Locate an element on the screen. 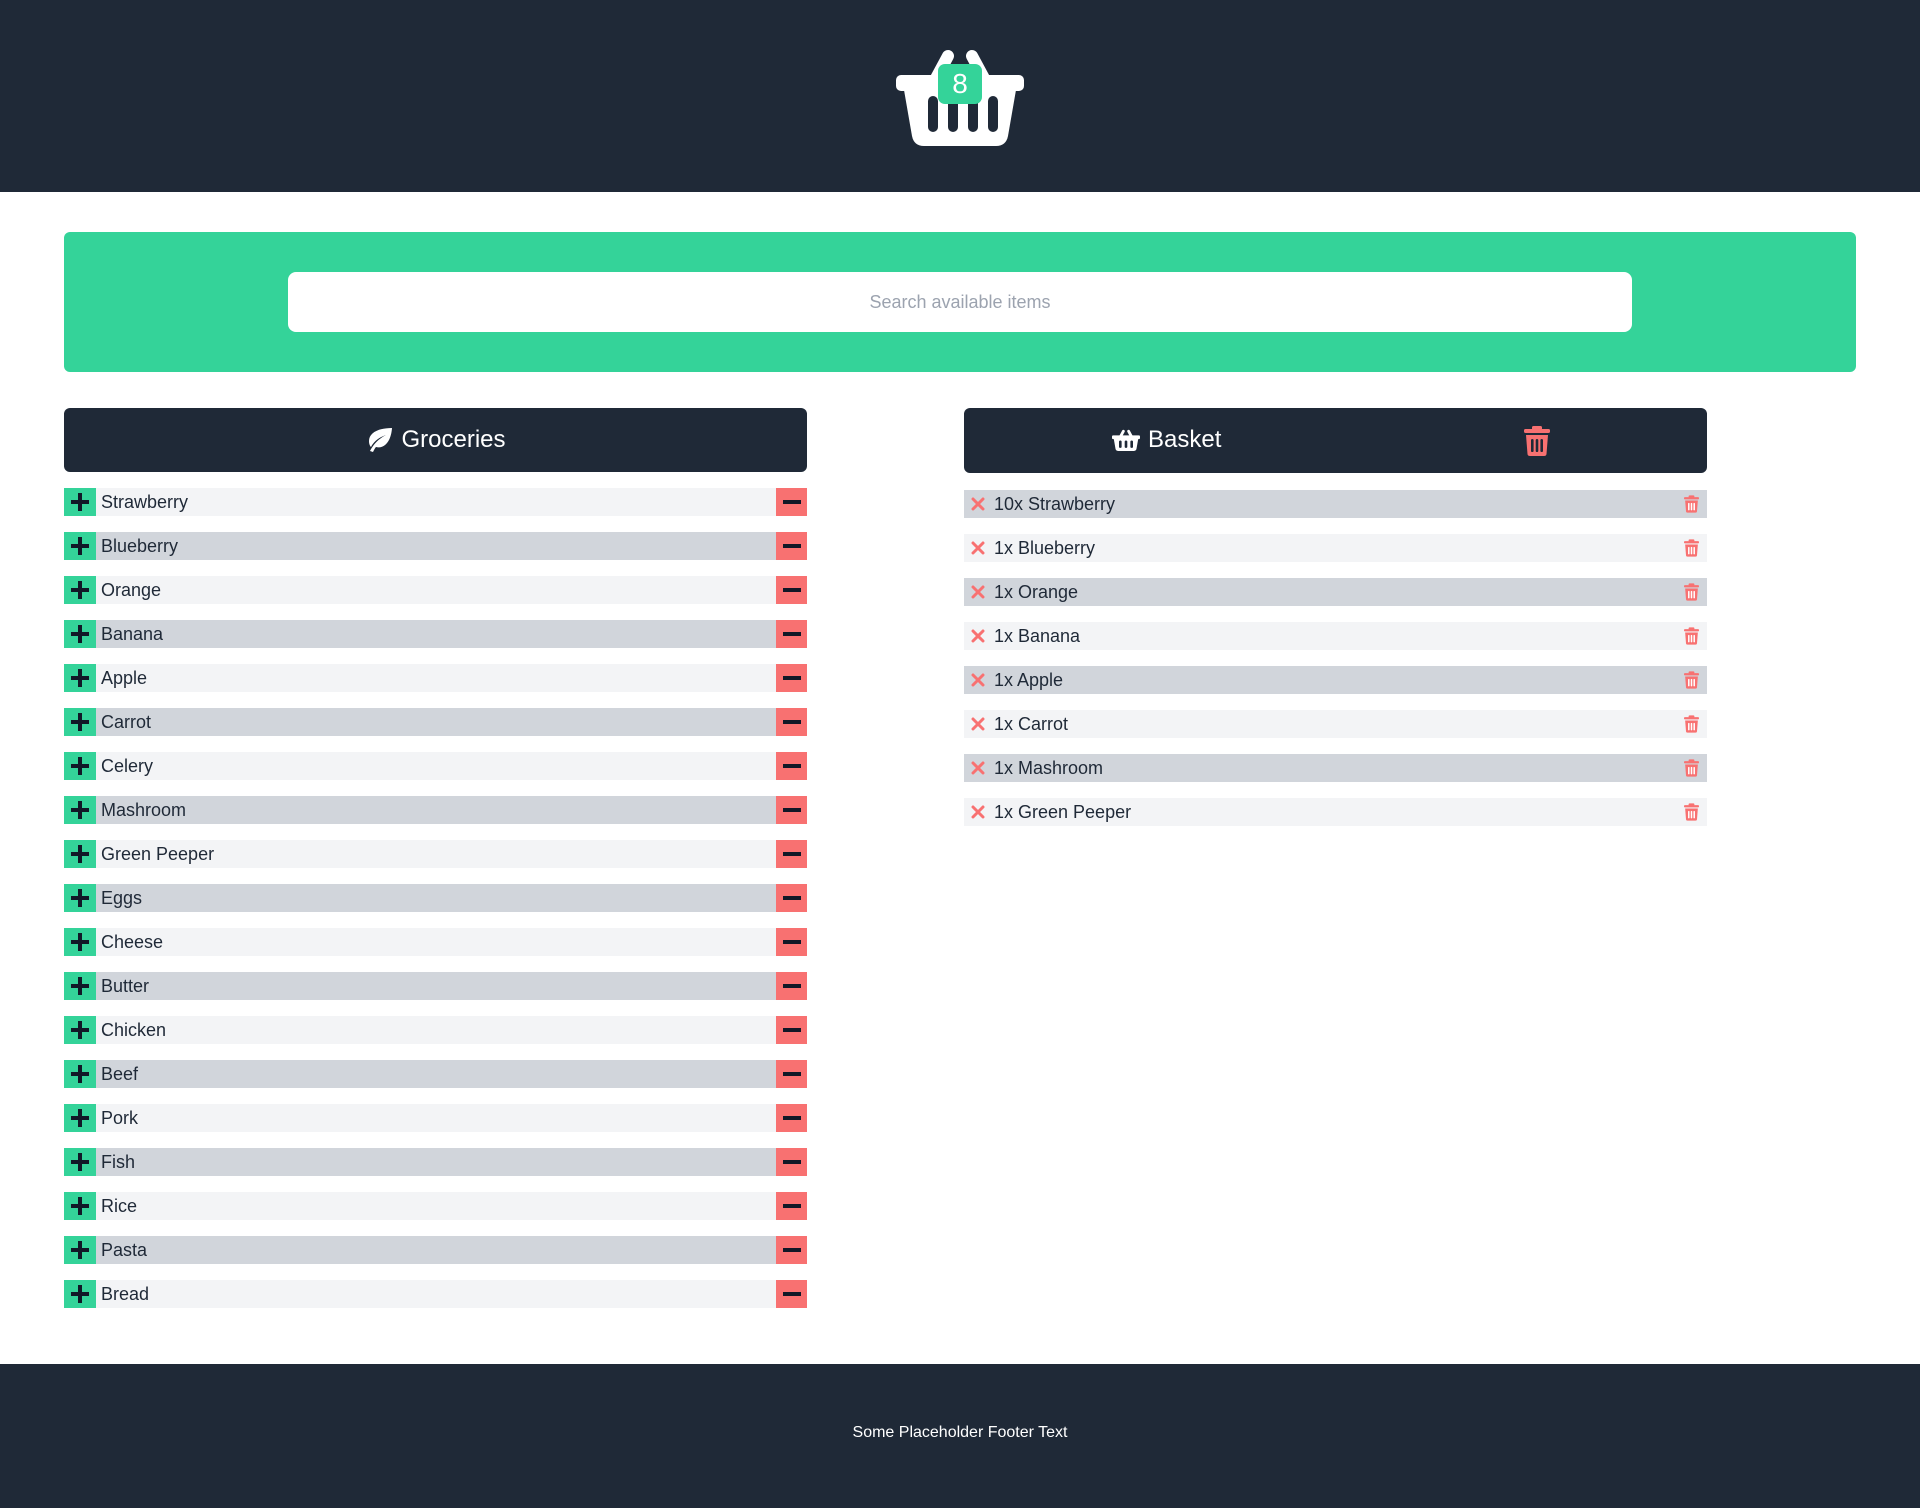 The height and width of the screenshot is (1508, 1920). grocery-row: Eggs is located at coordinates (435, 898).